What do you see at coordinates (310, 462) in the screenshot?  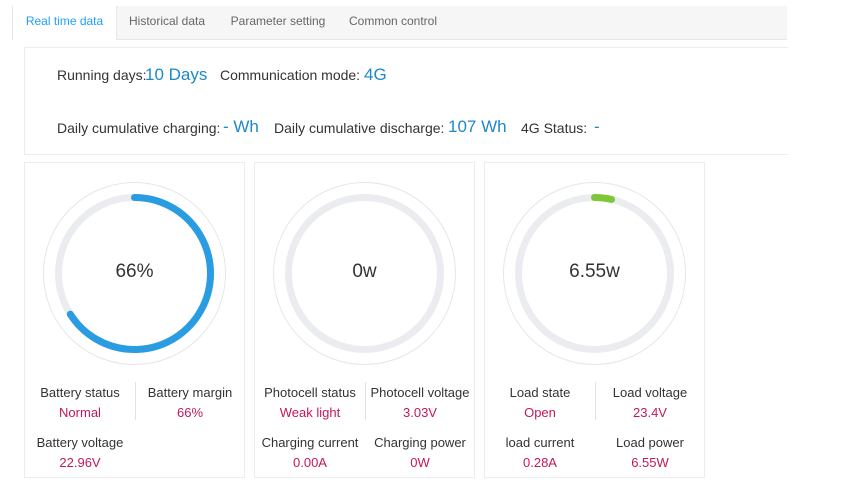 I see `charging-current-value: 0.00A` at bounding box center [310, 462].